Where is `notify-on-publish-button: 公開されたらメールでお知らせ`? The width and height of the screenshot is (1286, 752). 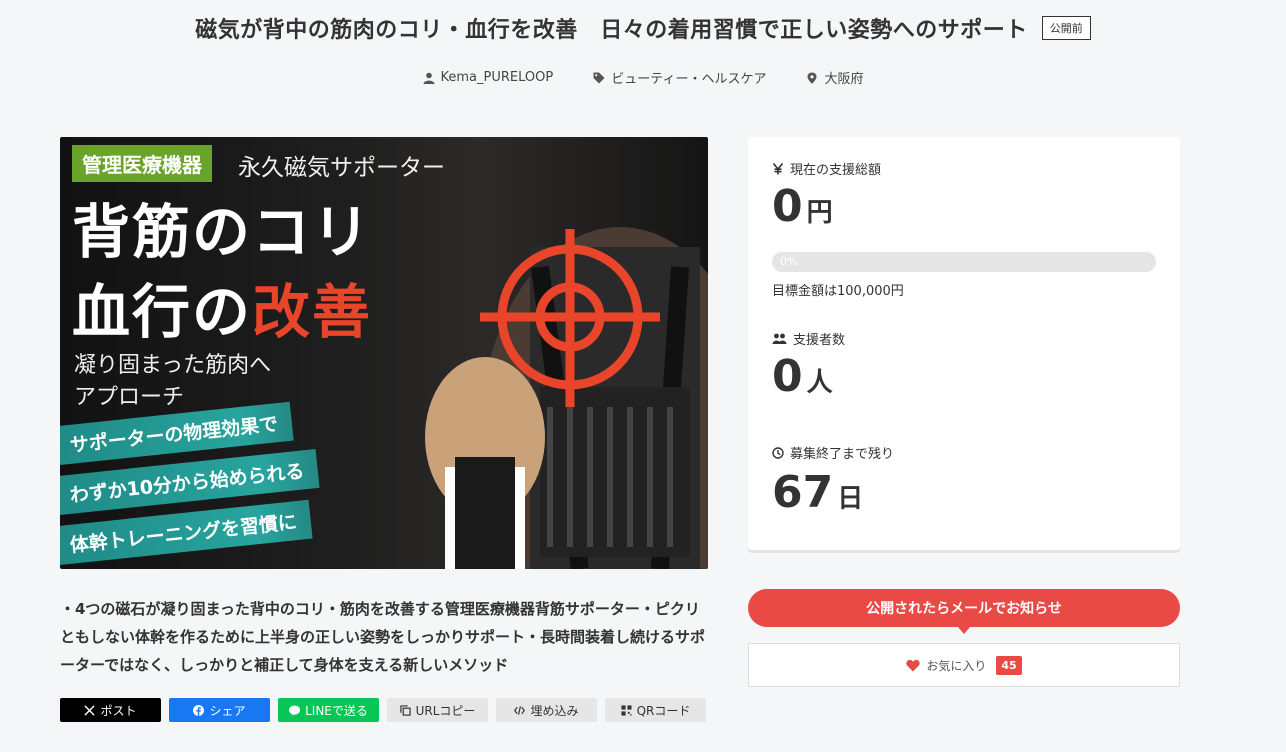 notify-on-publish-button: 公開されたらメールでお知らせ is located at coordinates (964, 611).